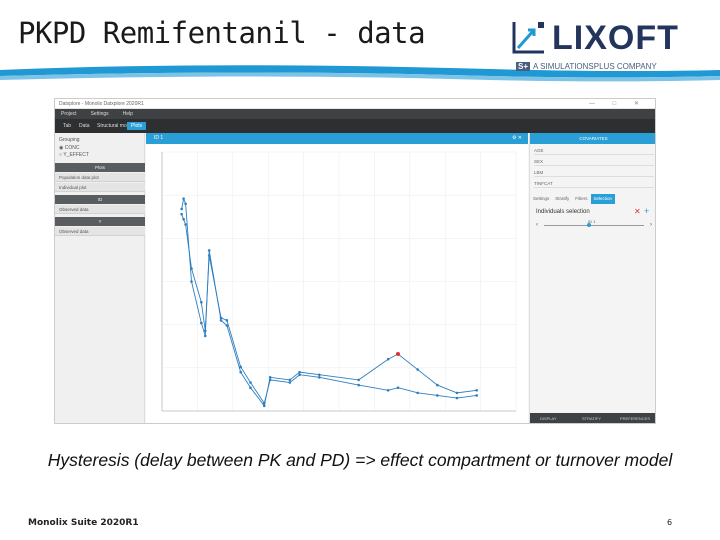  Describe the element at coordinates (594, 183) in the screenshot. I see `covariate-tinfcat: TINFCAT` at that location.